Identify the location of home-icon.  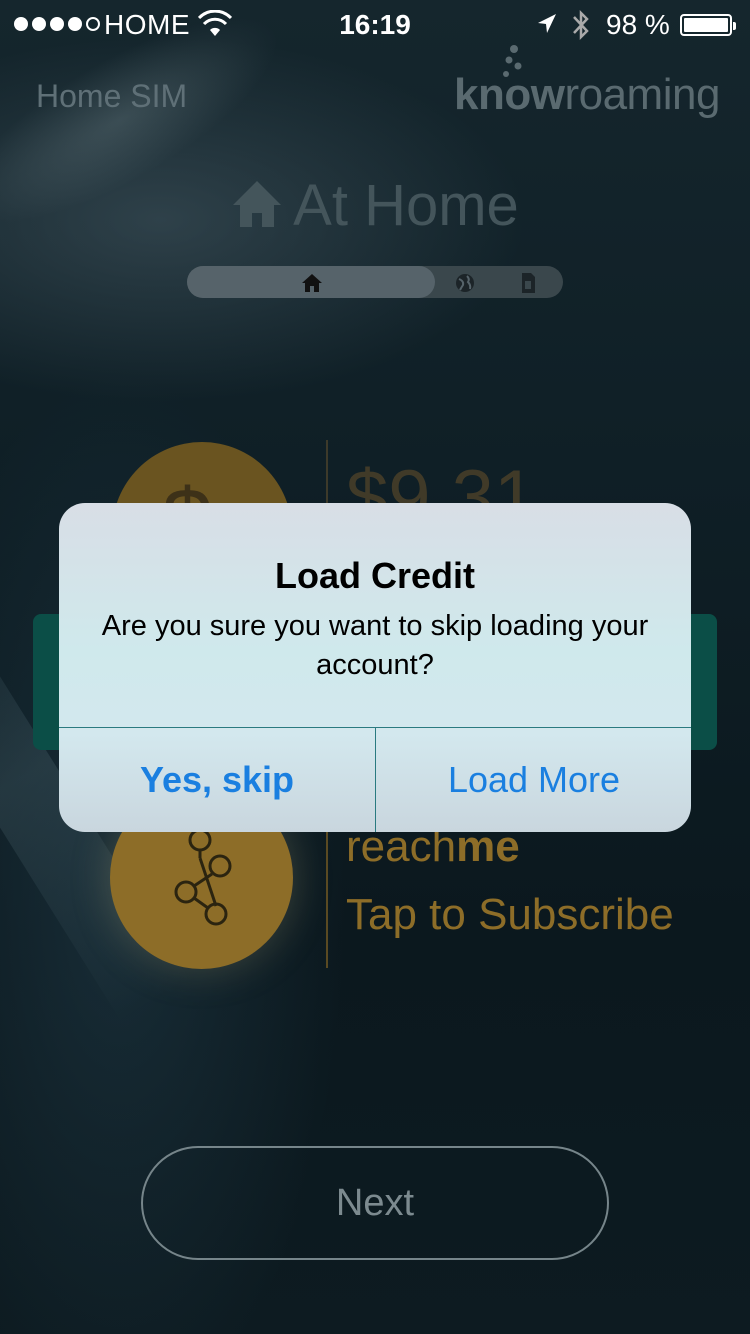
(257, 209).